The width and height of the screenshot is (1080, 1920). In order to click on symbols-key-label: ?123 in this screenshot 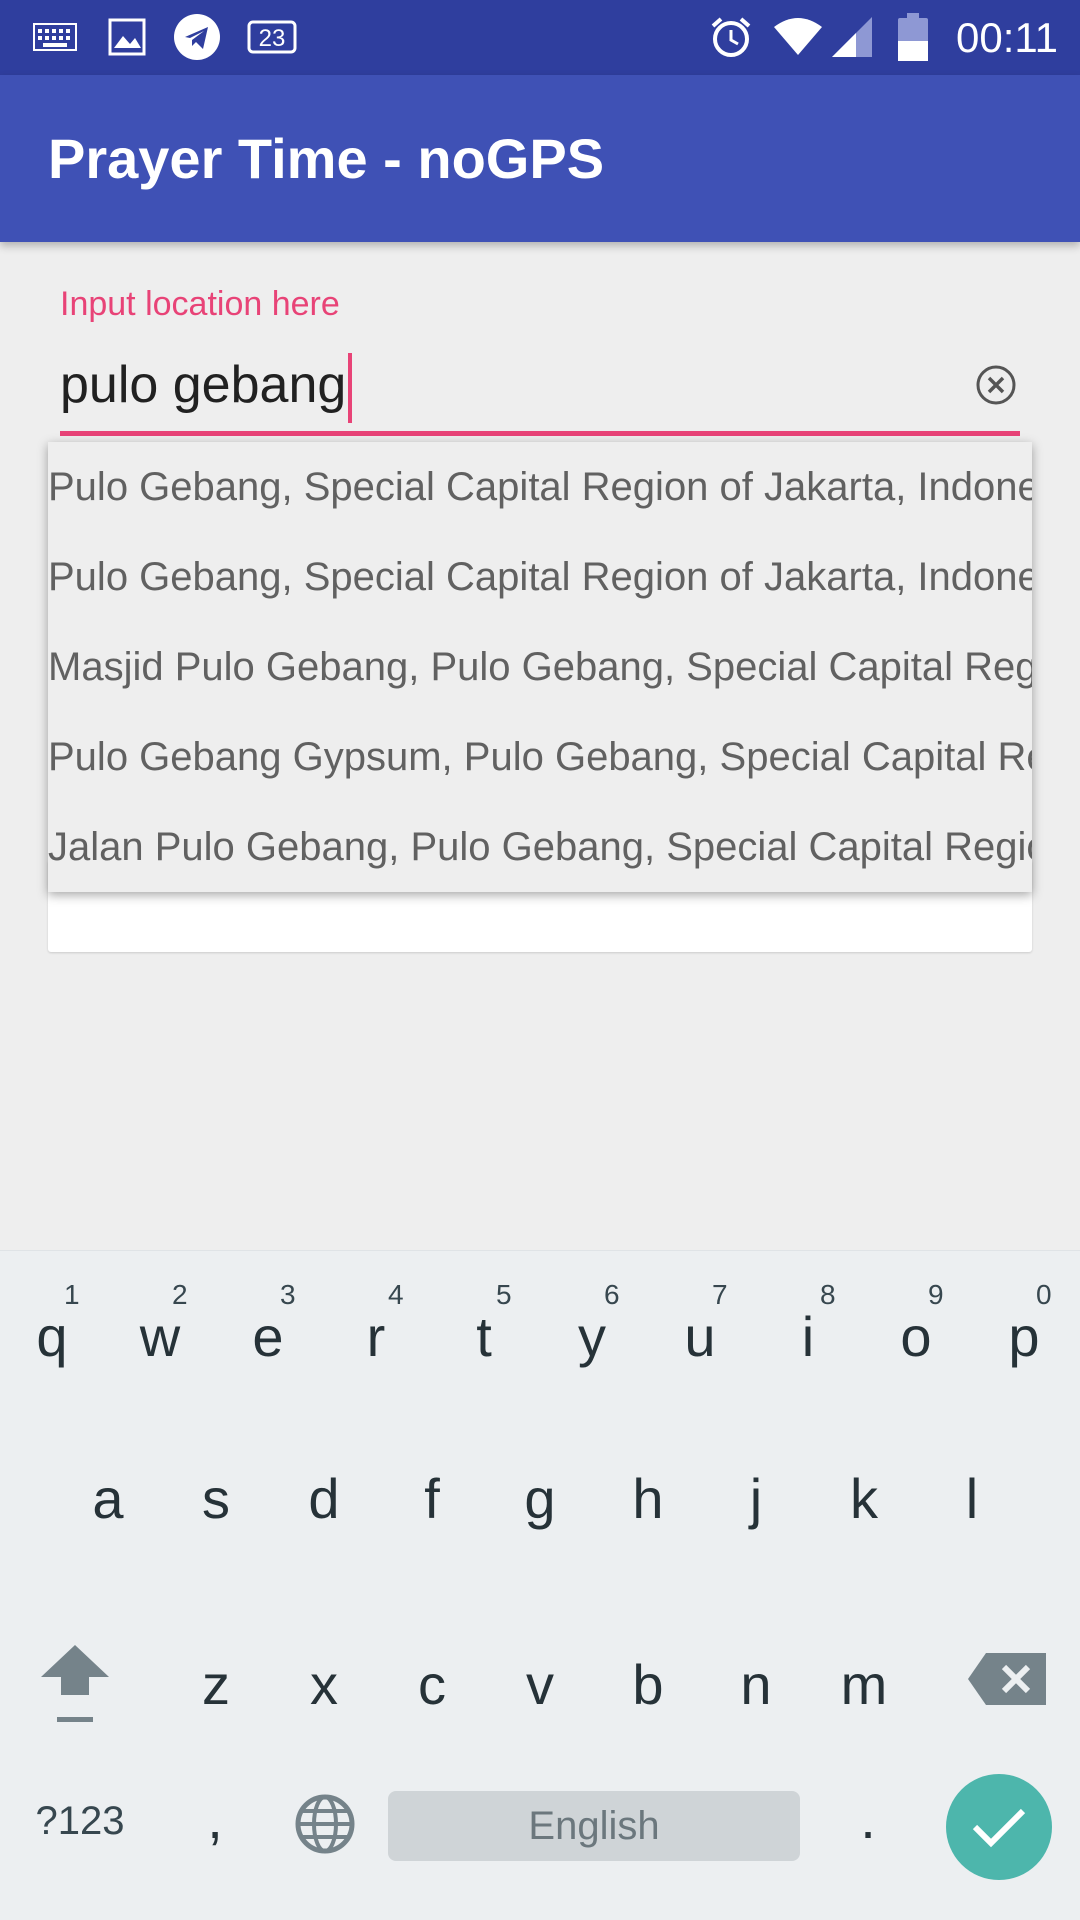, I will do `click(80, 1821)`.